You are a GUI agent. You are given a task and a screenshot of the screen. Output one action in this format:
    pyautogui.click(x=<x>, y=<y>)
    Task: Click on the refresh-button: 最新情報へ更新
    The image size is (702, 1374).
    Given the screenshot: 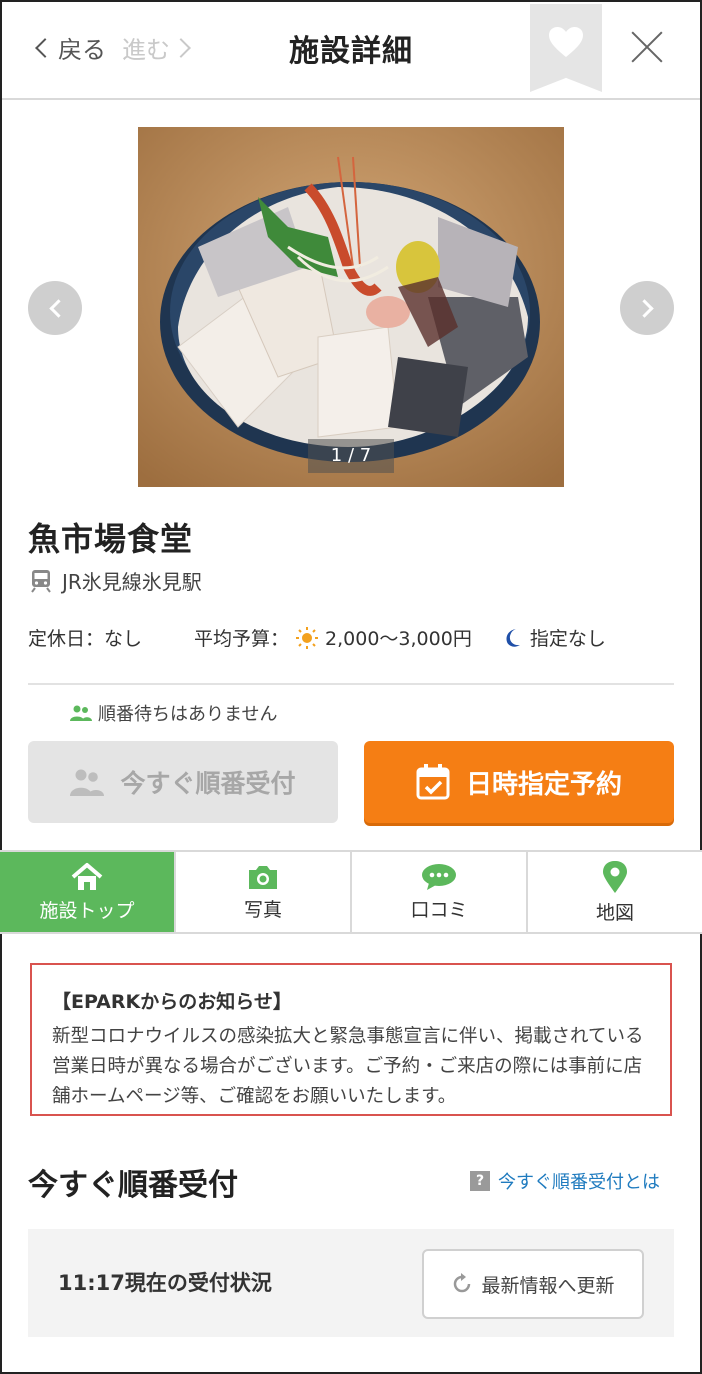 What is the action you would take?
    pyautogui.click(x=533, y=1284)
    